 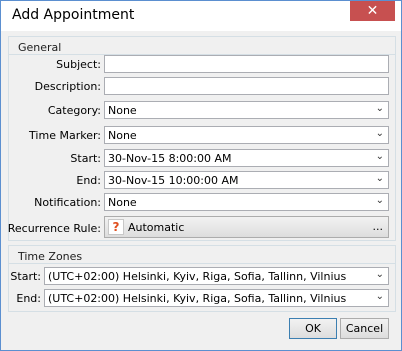 What do you see at coordinates (246, 158) in the screenshot?
I see `start-datetime-picker: 30-Nov-15 8:00:00 AM ⌄` at bounding box center [246, 158].